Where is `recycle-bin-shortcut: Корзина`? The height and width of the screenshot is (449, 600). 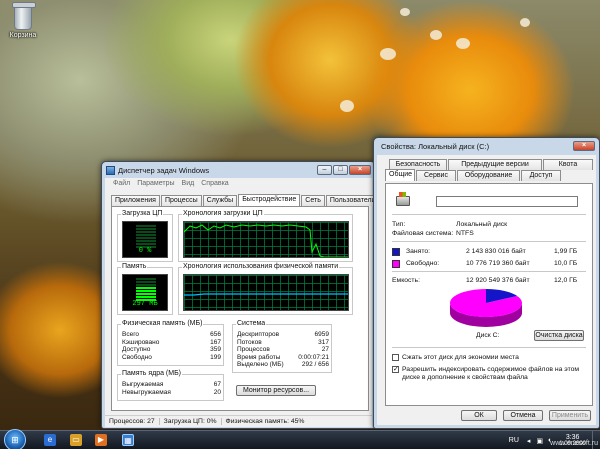
recycle-bin-shortcut: Корзина is located at coordinates (23, 20).